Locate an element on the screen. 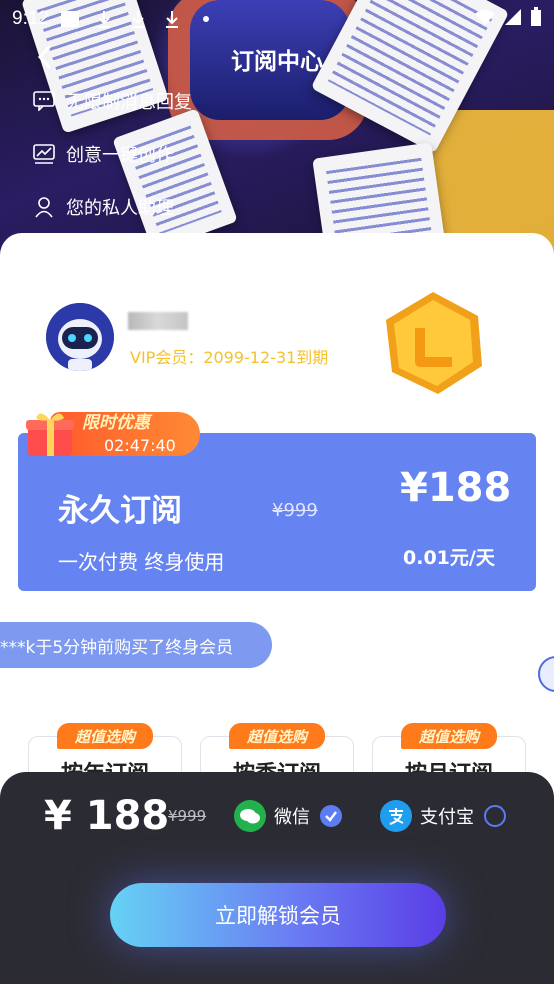 The height and width of the screenshot is (984, 554). robot-avatar-icon is located at coordinates (80, 337).